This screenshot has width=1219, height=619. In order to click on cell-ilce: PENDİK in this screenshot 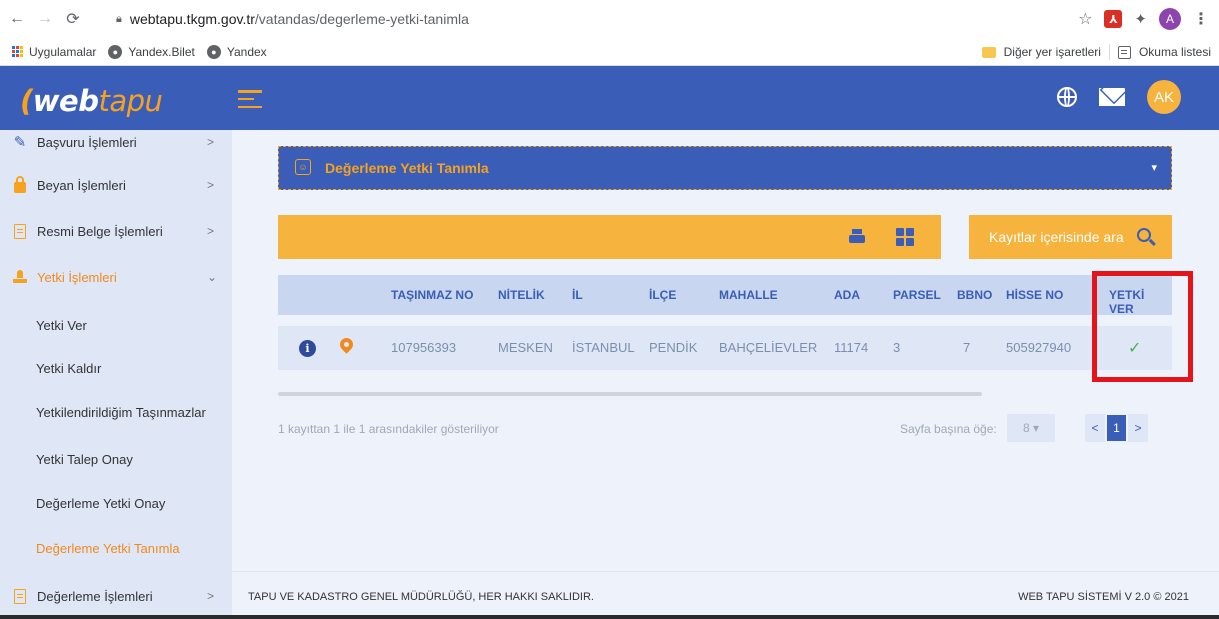, I will do `click(673, 347)`.